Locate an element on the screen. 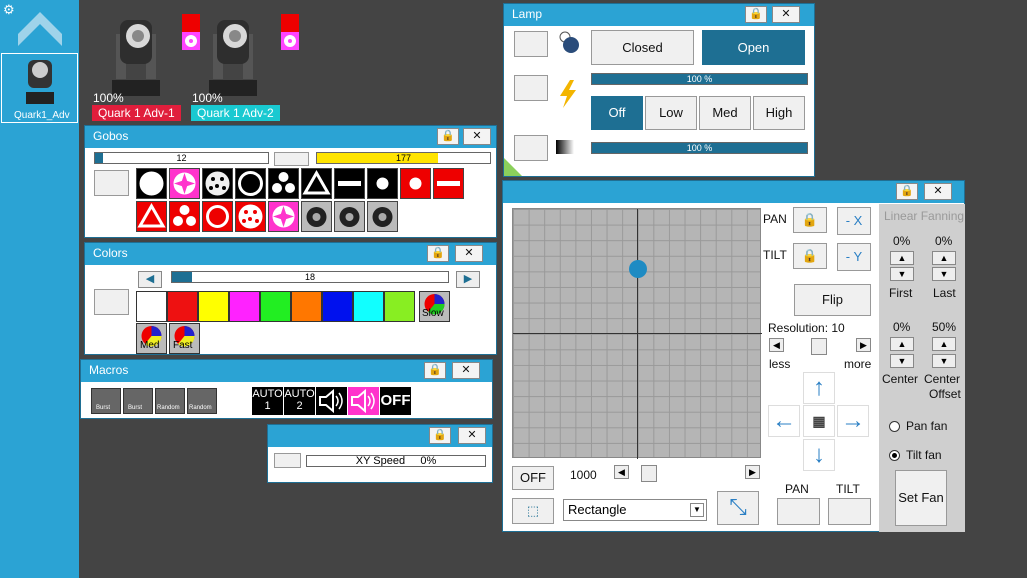 The image size is (1027, 578). fixture-1: 100% Quark 1 Adv-1 is located at coordinates (146, 65).